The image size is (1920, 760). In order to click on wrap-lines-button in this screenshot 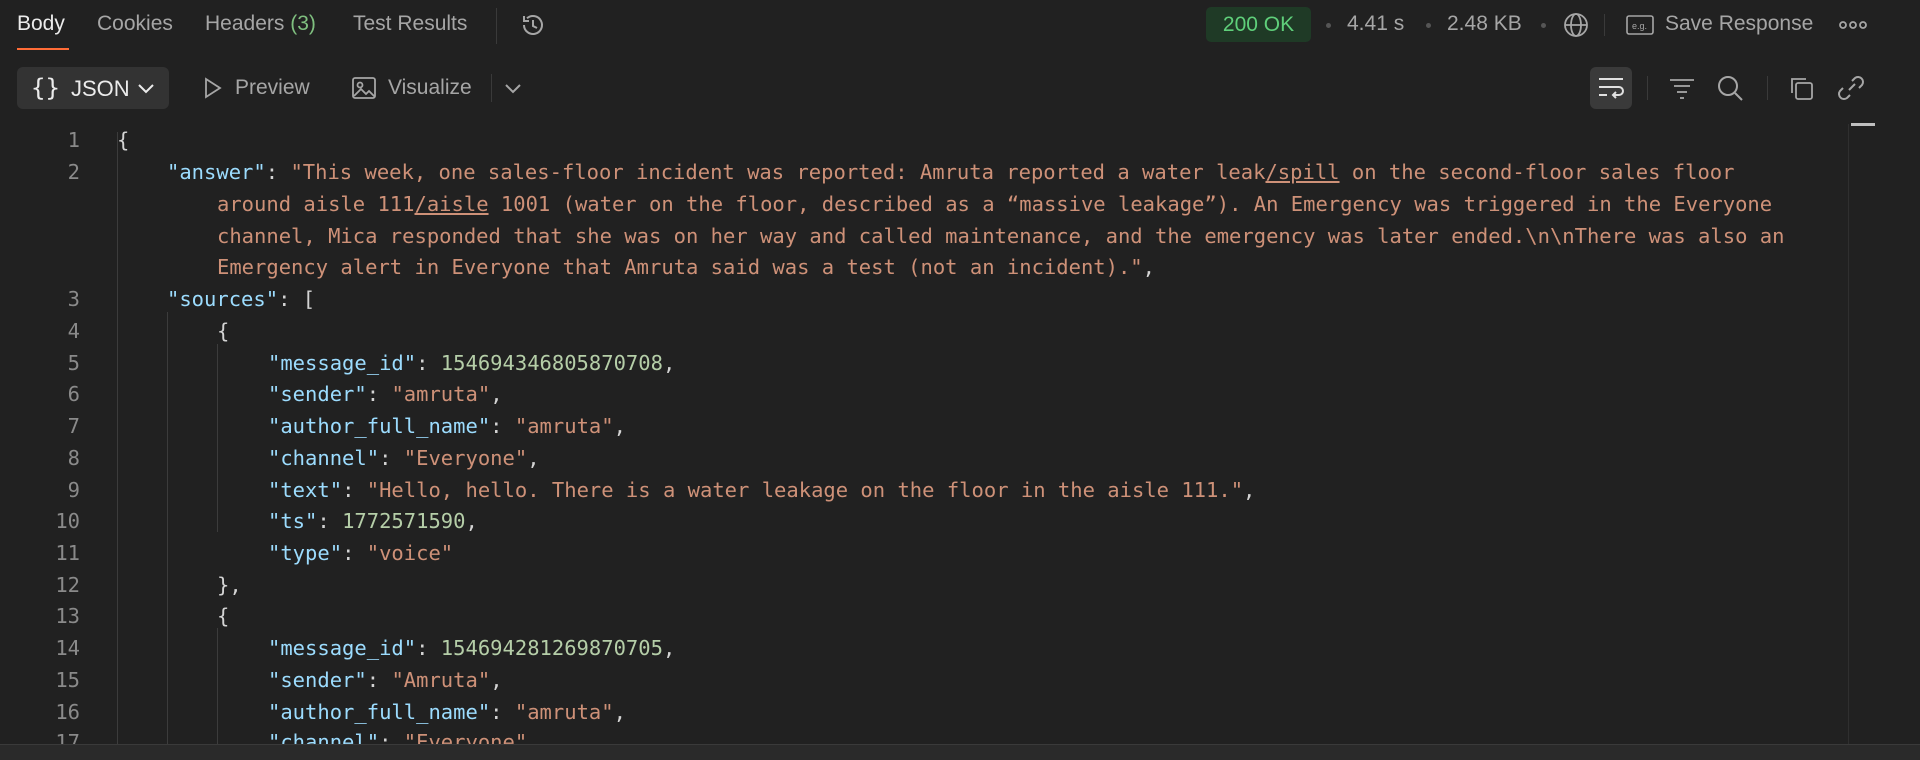, I will do `click(1611, 88)`.